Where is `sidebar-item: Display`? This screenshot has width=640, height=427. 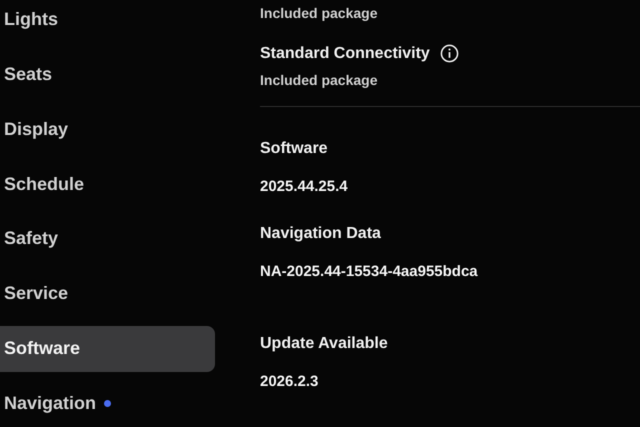
sidebar-item: Display is located at coordinates (107, 129).